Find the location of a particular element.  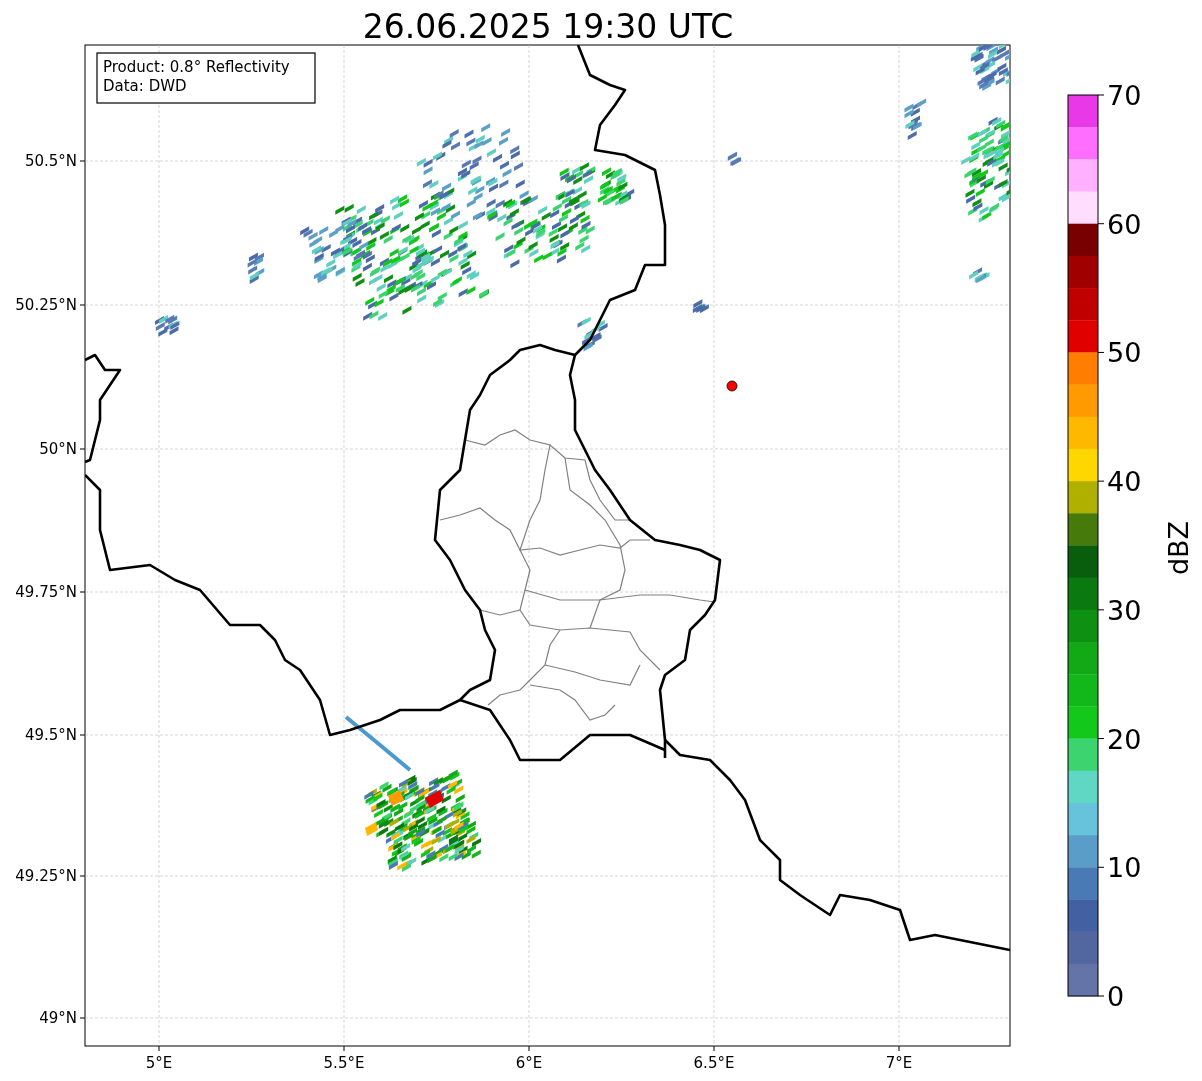

x-tick-label: 6°E is located at coordinates (529, 1063).